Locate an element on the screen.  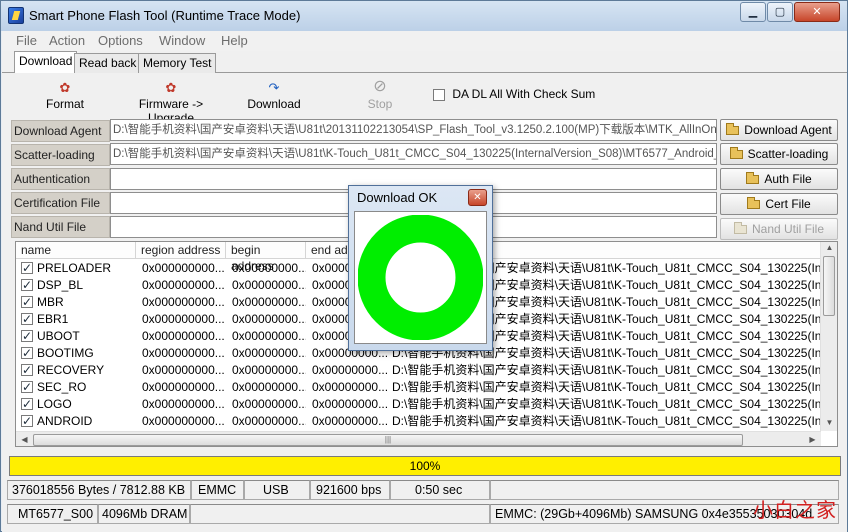
checksum-option: DA DL All With Check Sum is located at coordinates (514, 94).